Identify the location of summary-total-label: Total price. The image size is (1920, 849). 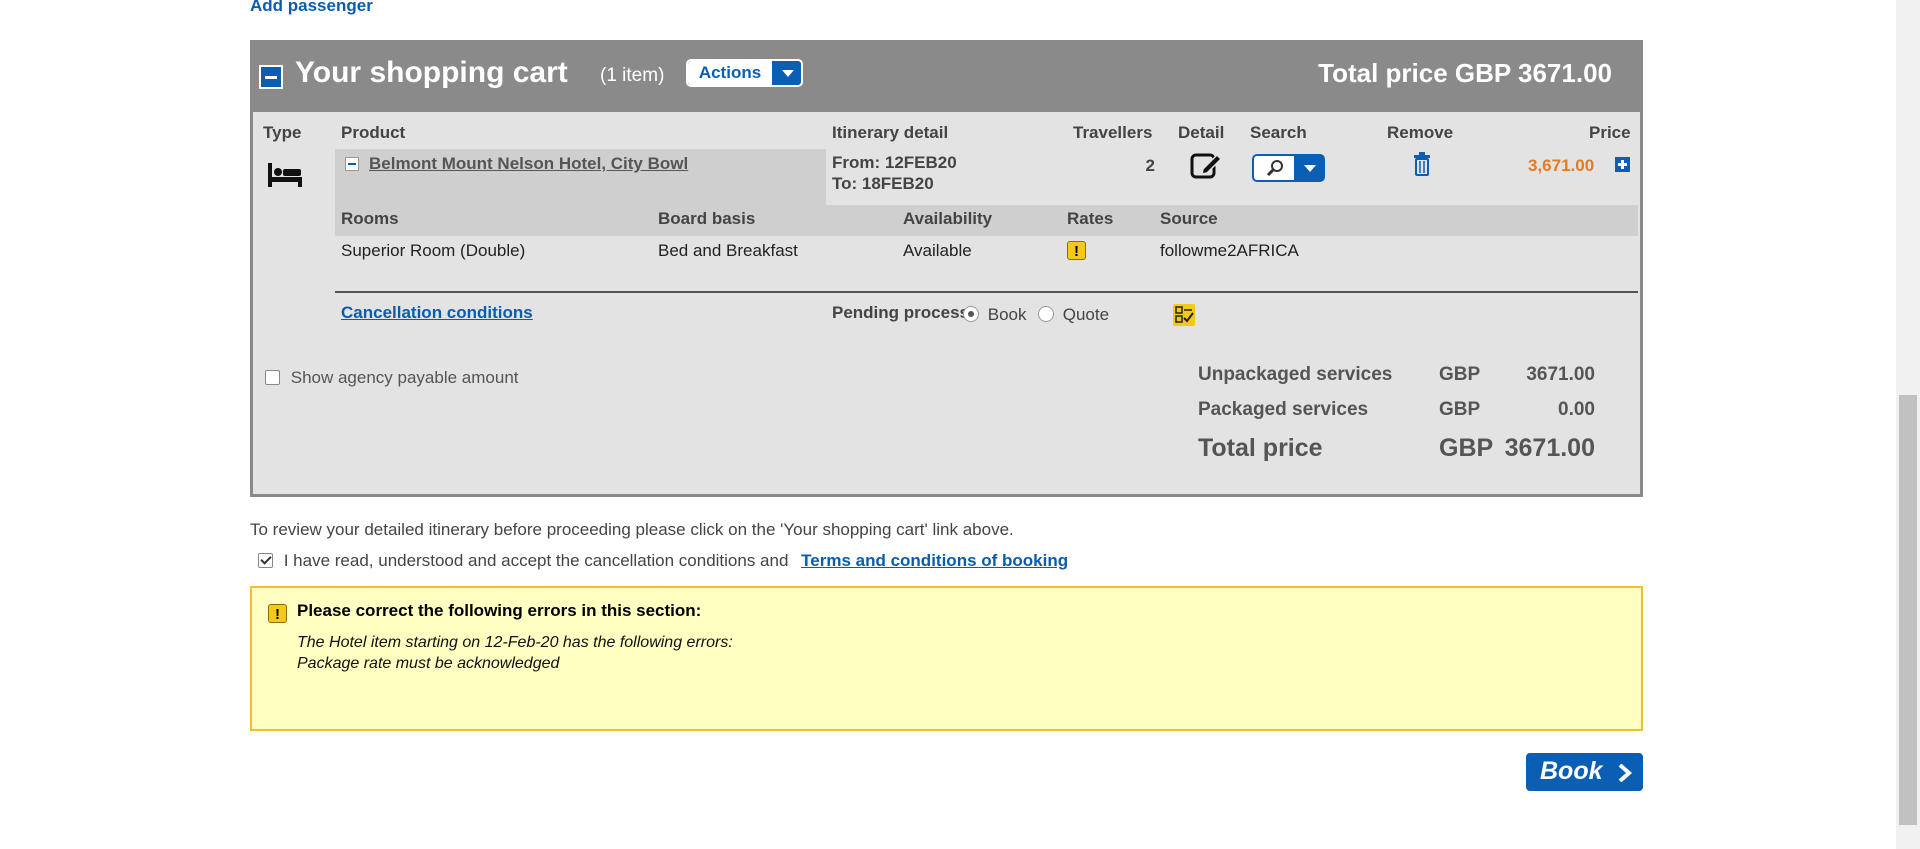
(1260, 448).